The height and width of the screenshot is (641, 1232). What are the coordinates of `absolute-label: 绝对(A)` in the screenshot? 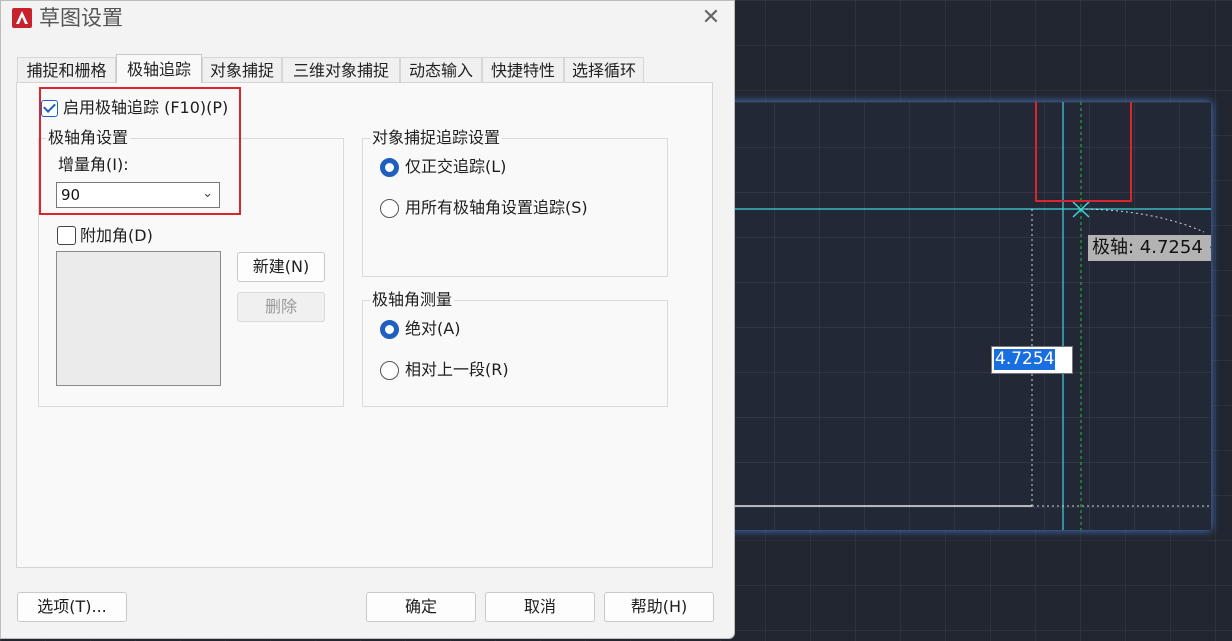 It's located at (433, 328).